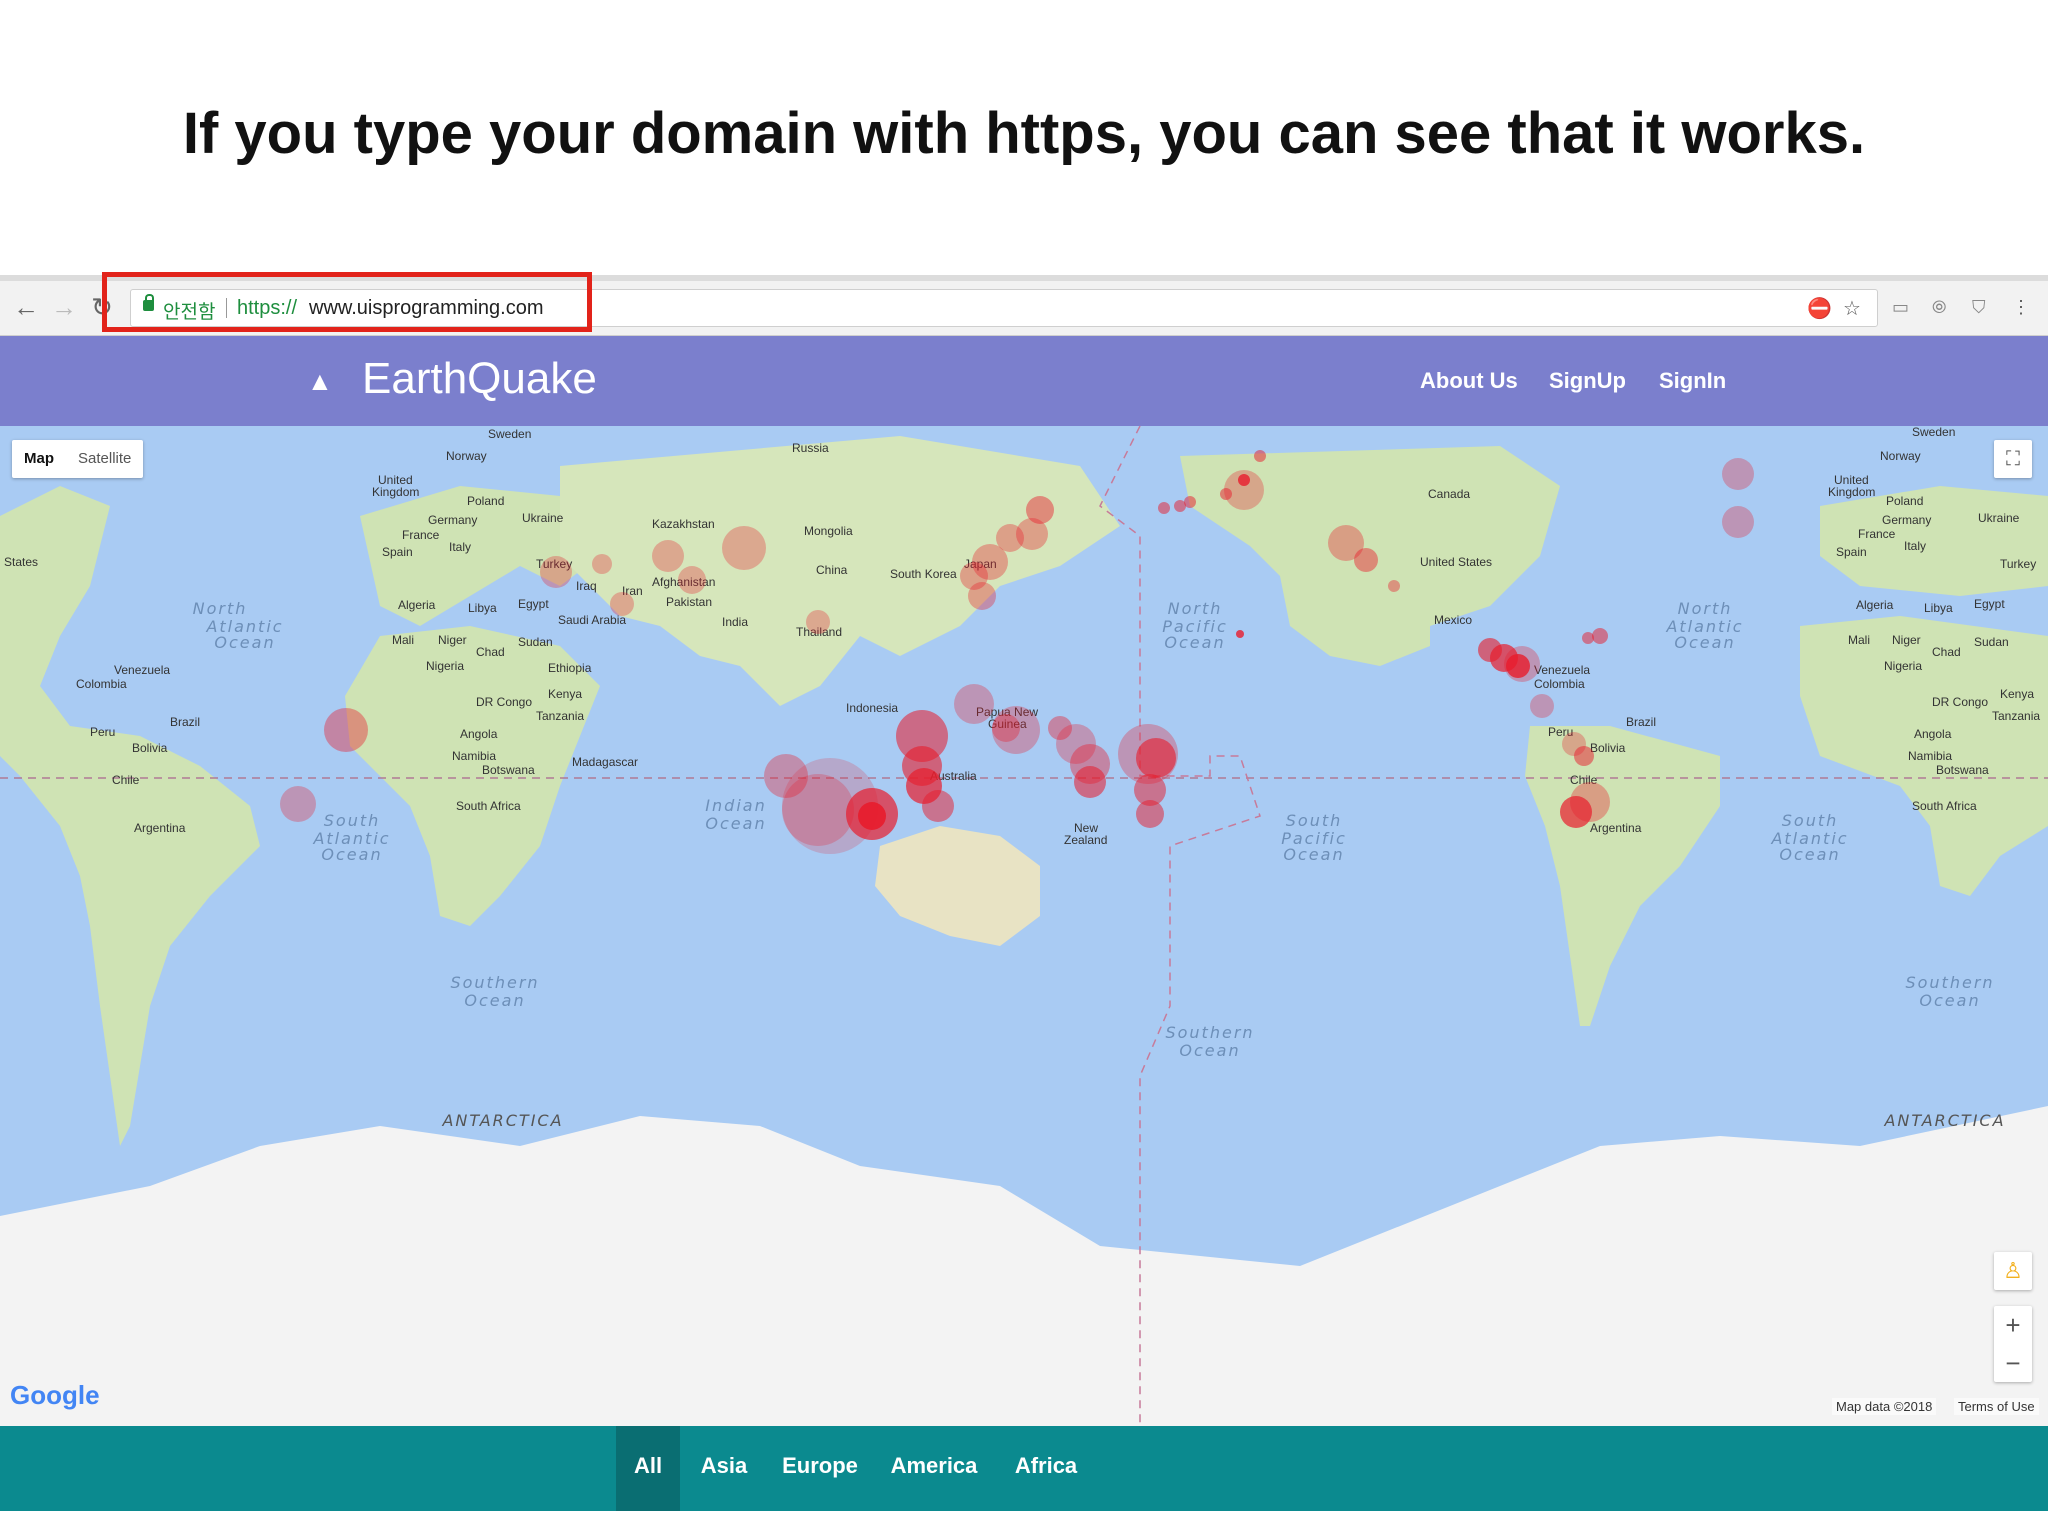 This screenshot has width=2048, height=1536. What do you see at coordinates (64, 307) in the screenshot?
I see `forward-arrow-icon: →` at bounding box center [64, 307].